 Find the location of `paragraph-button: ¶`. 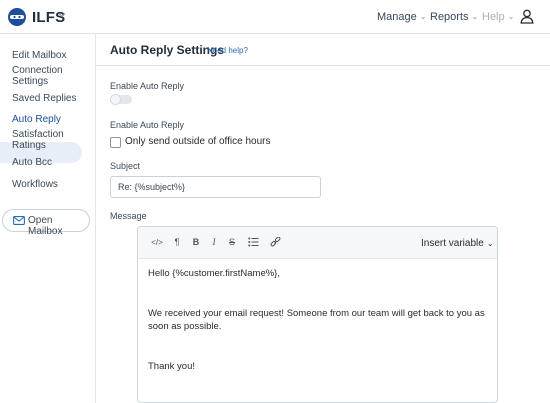

paragraph-button: ¶ is located at coordinates (177, 242).